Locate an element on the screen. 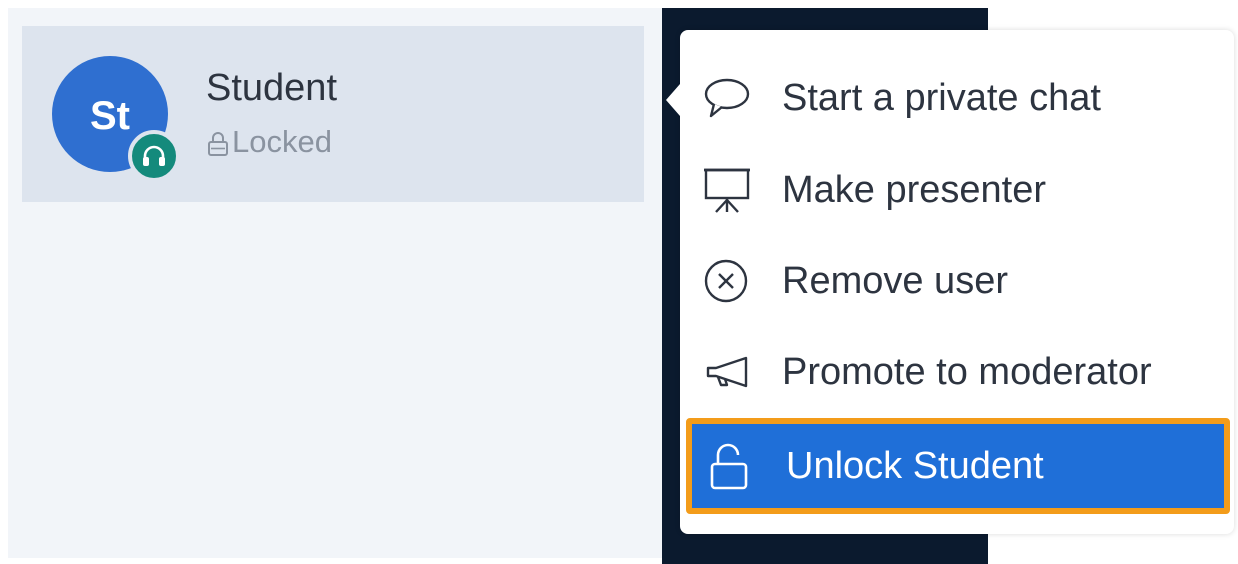 Image resolution: width=1238 pixels, height=564 pixels. unlock-student-item: Unlock Student is located at coordinates (958, 466).